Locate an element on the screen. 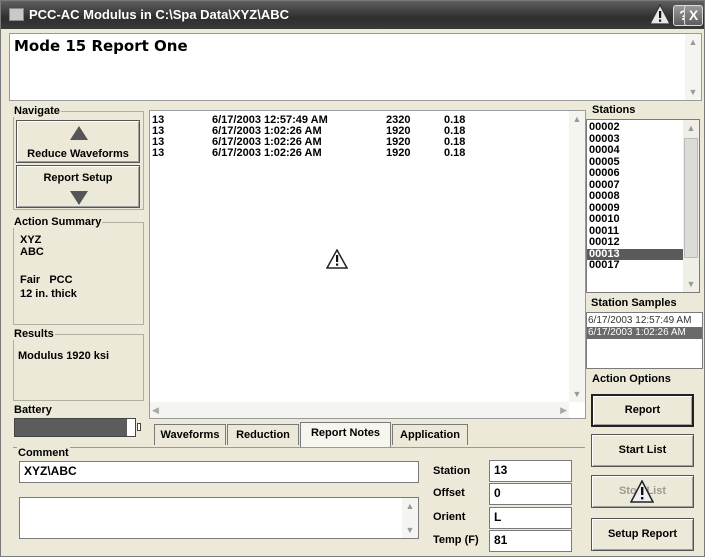  scroll-right-icon: ▶ is located at coordinates (563, 410).